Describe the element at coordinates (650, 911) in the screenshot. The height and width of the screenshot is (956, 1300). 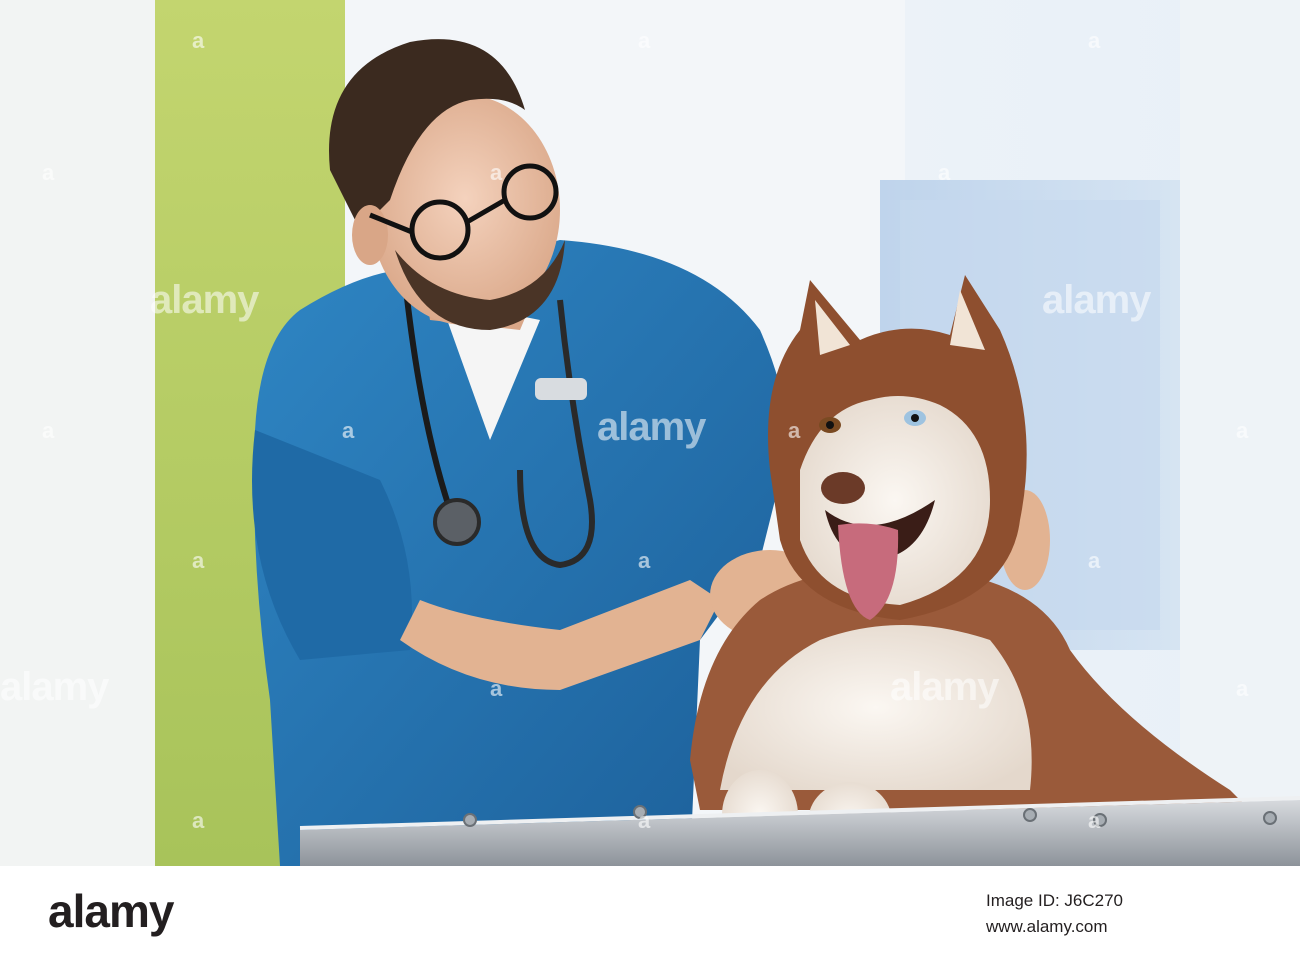
I see `stock-footer-bar: alamy Image ID: J6C270 www.alamy.com` at that location.